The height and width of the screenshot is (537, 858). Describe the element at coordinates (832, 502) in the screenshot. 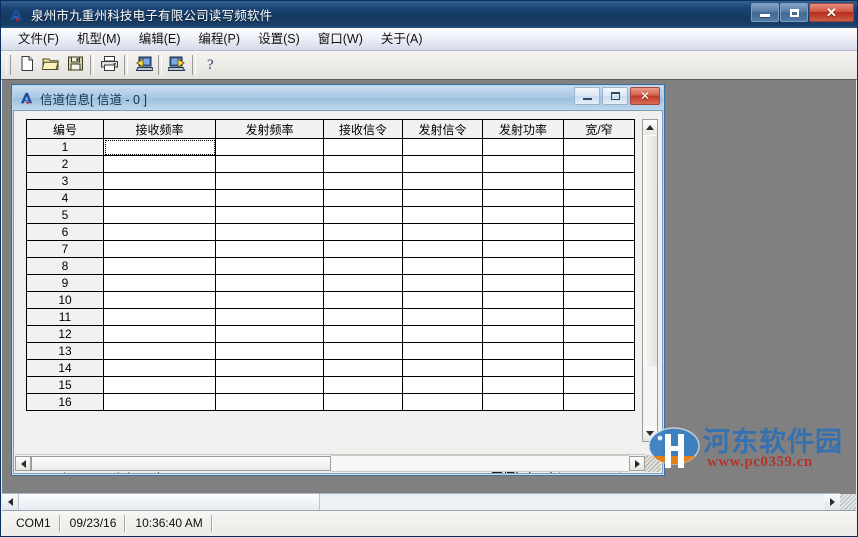

I see `mdi-scroll-right-button` at that location.